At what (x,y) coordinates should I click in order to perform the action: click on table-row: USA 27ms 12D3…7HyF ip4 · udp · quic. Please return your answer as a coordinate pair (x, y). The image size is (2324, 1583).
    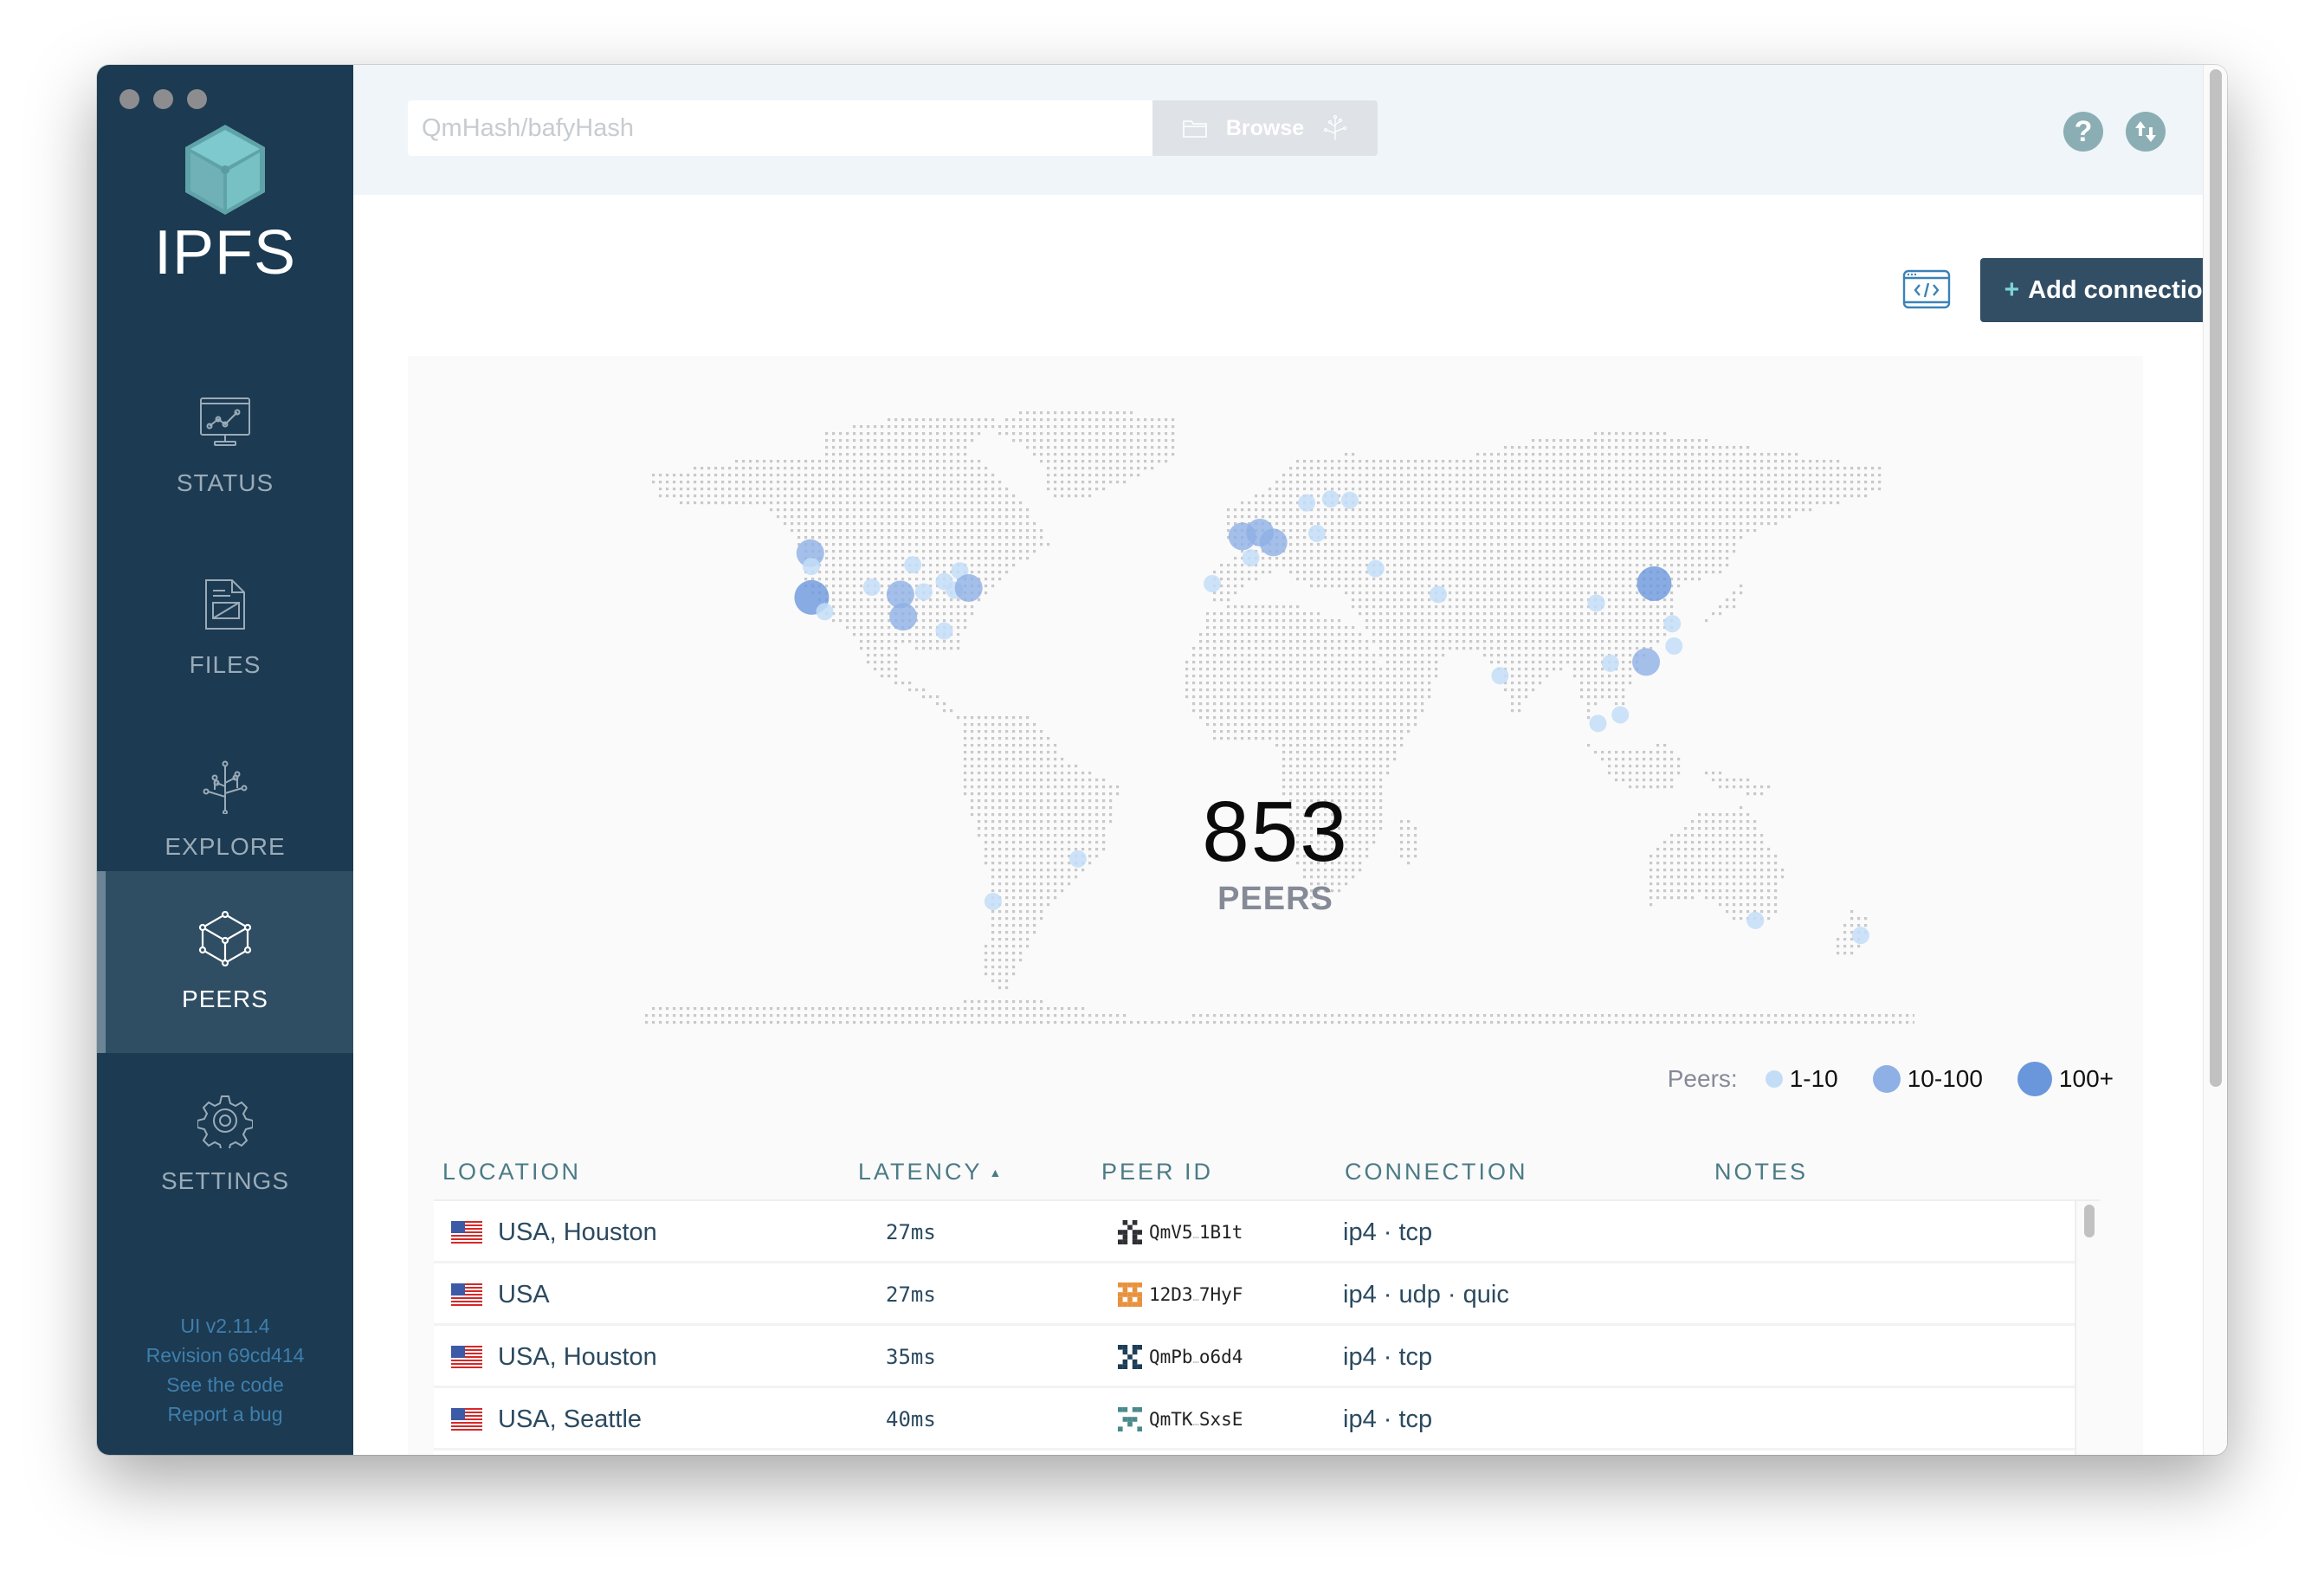
    Looking at the image, I should click on (1255, 1295).